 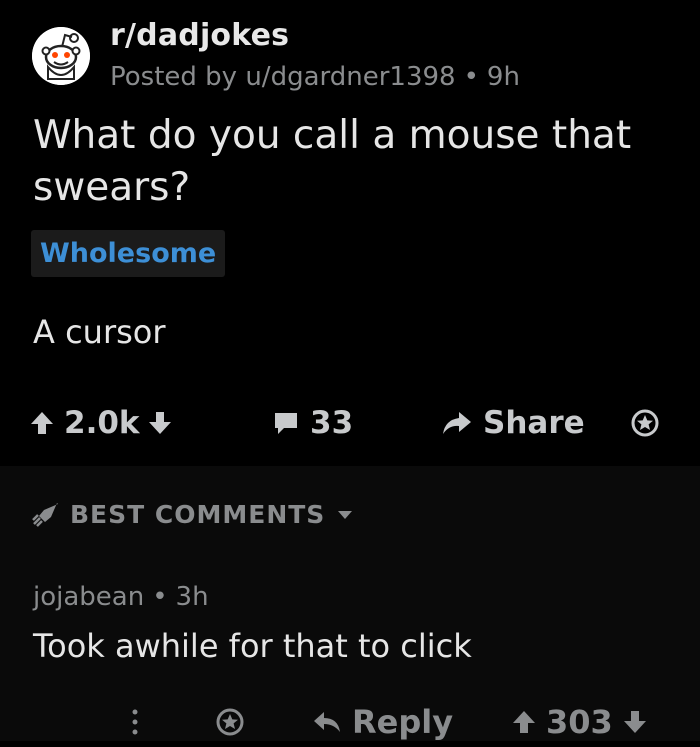 I want to click on reply-label: Reply, so click(x=403, y=722).